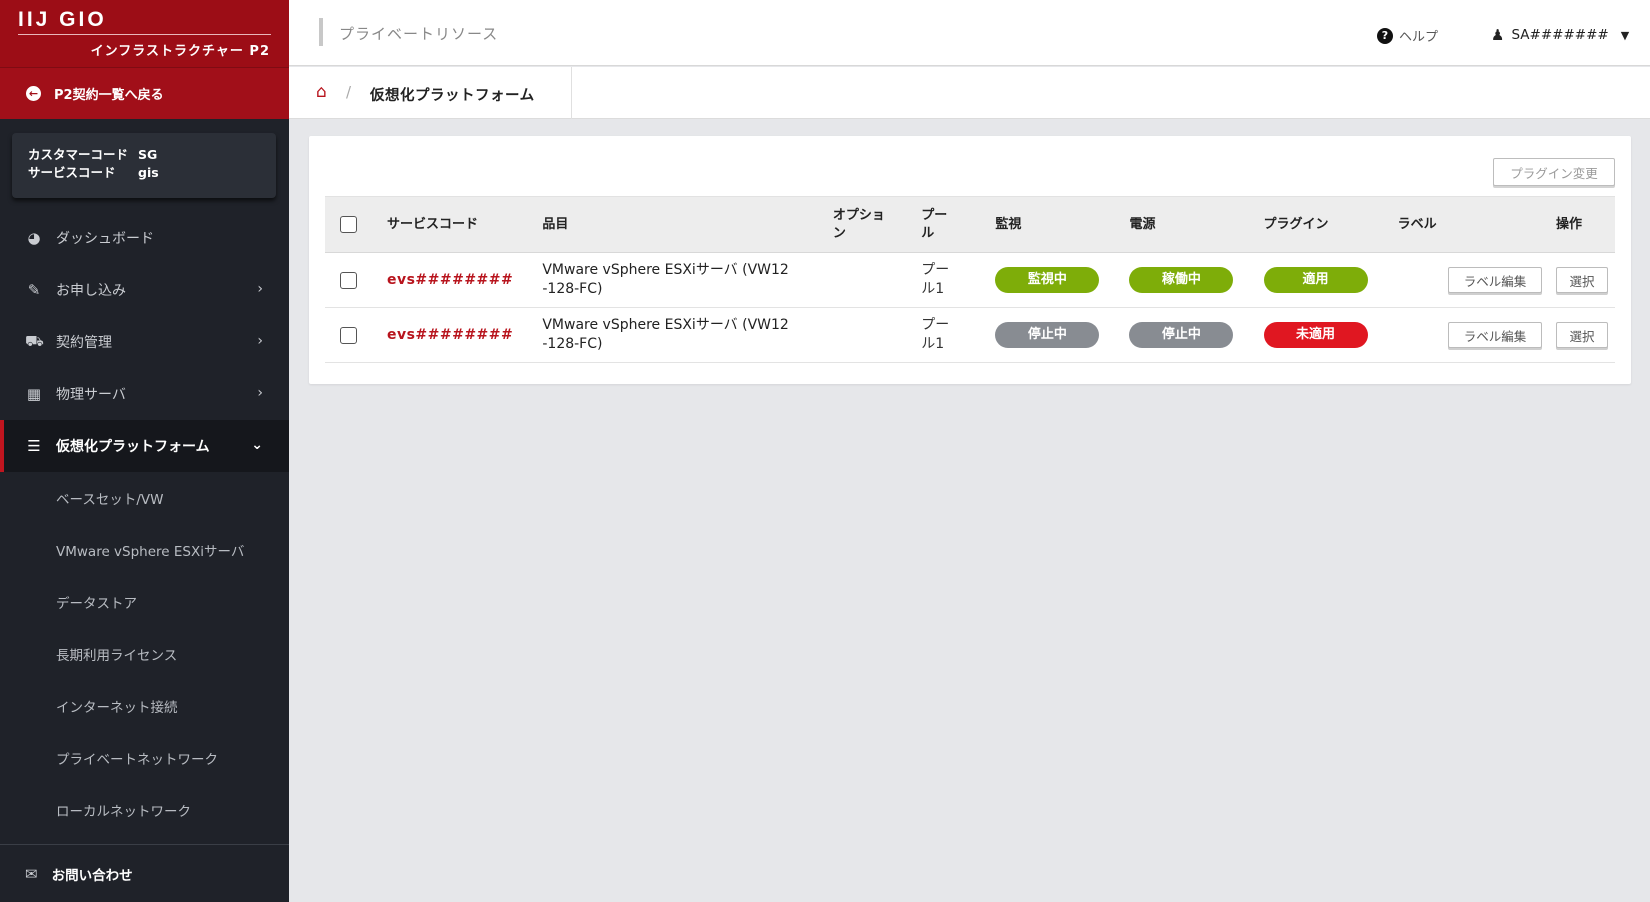  I want to click on service-code-row: サービスコード gis, so click(152, 173).